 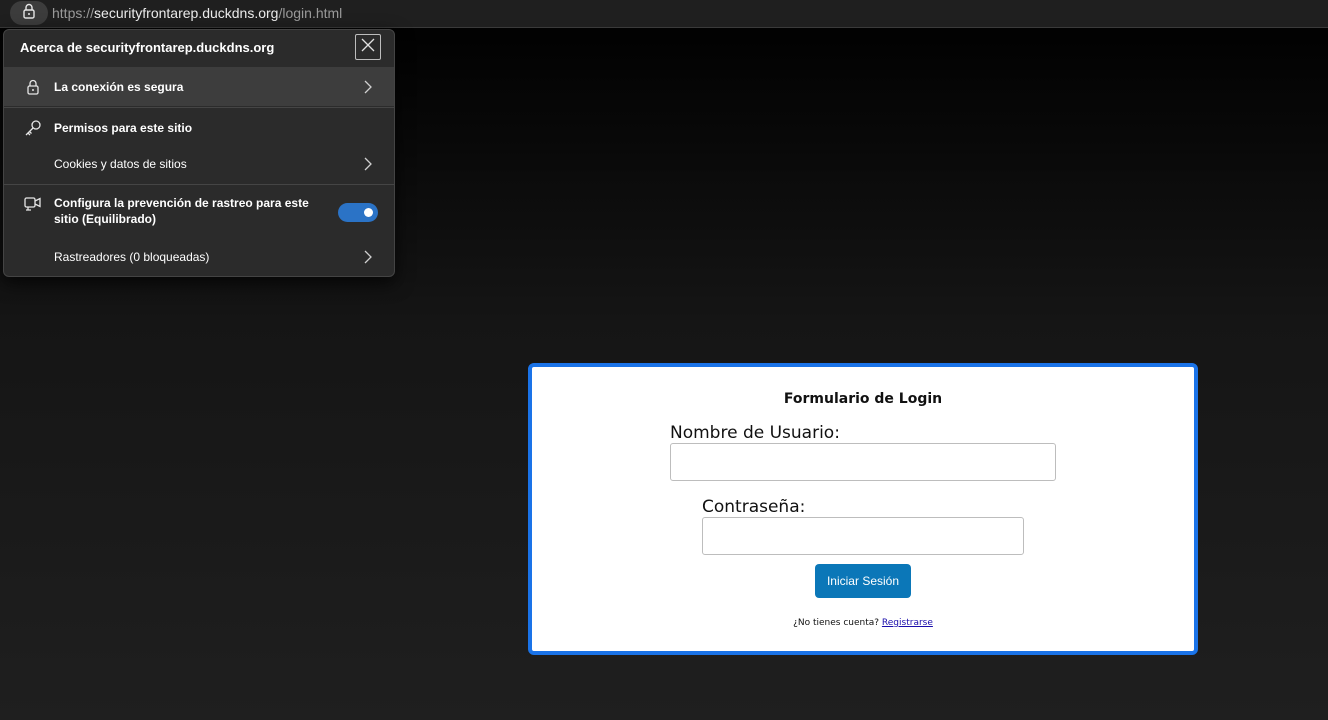 What do you see at coordinates (199, 86) in the screenshot?
I see `connection-secure-item: La conexión es segura` at bounding box center [199, 86].